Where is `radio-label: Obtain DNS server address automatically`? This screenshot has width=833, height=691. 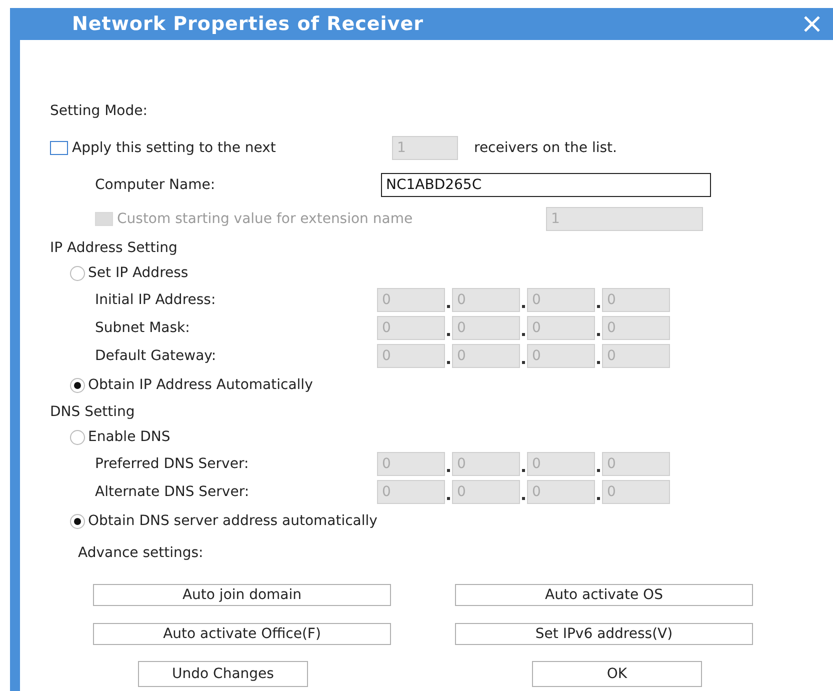
radio-label: Obtain DNS server address automatically is located at coordinates (233, 521).